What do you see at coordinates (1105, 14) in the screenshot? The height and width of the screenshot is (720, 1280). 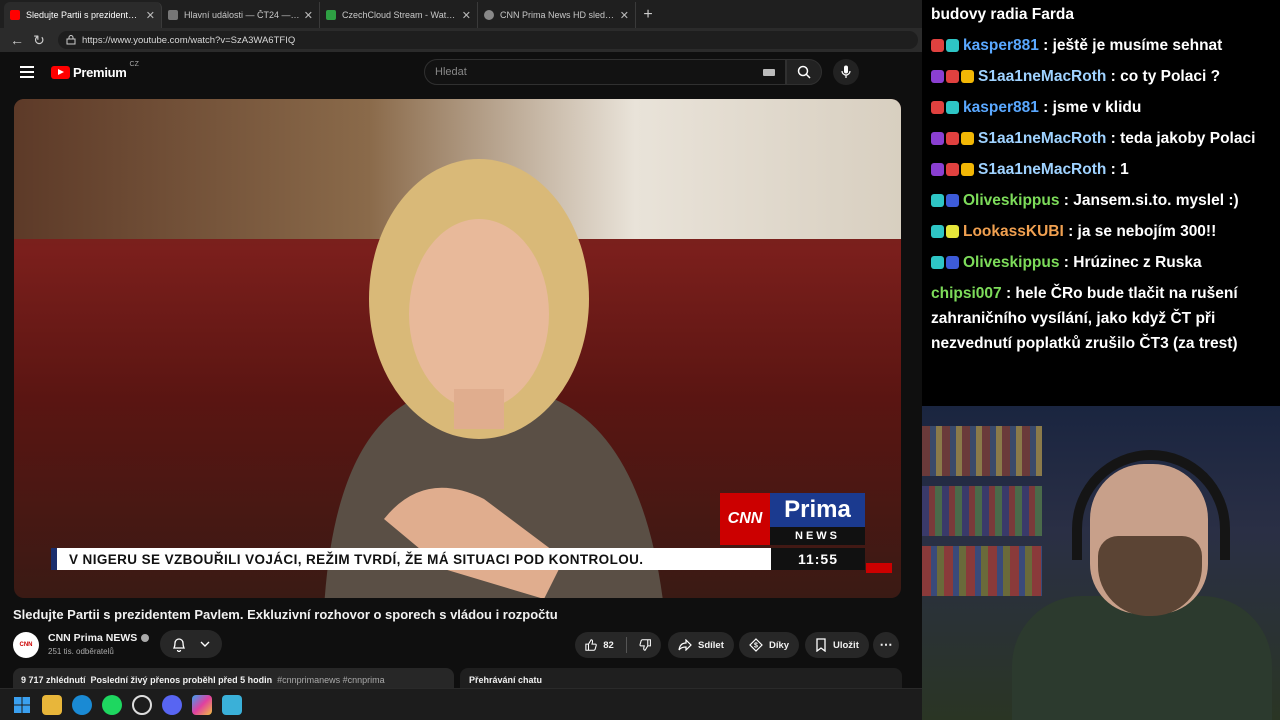 I see `chat-message: budovy radia Farda` at bounding box center [1105, 14].